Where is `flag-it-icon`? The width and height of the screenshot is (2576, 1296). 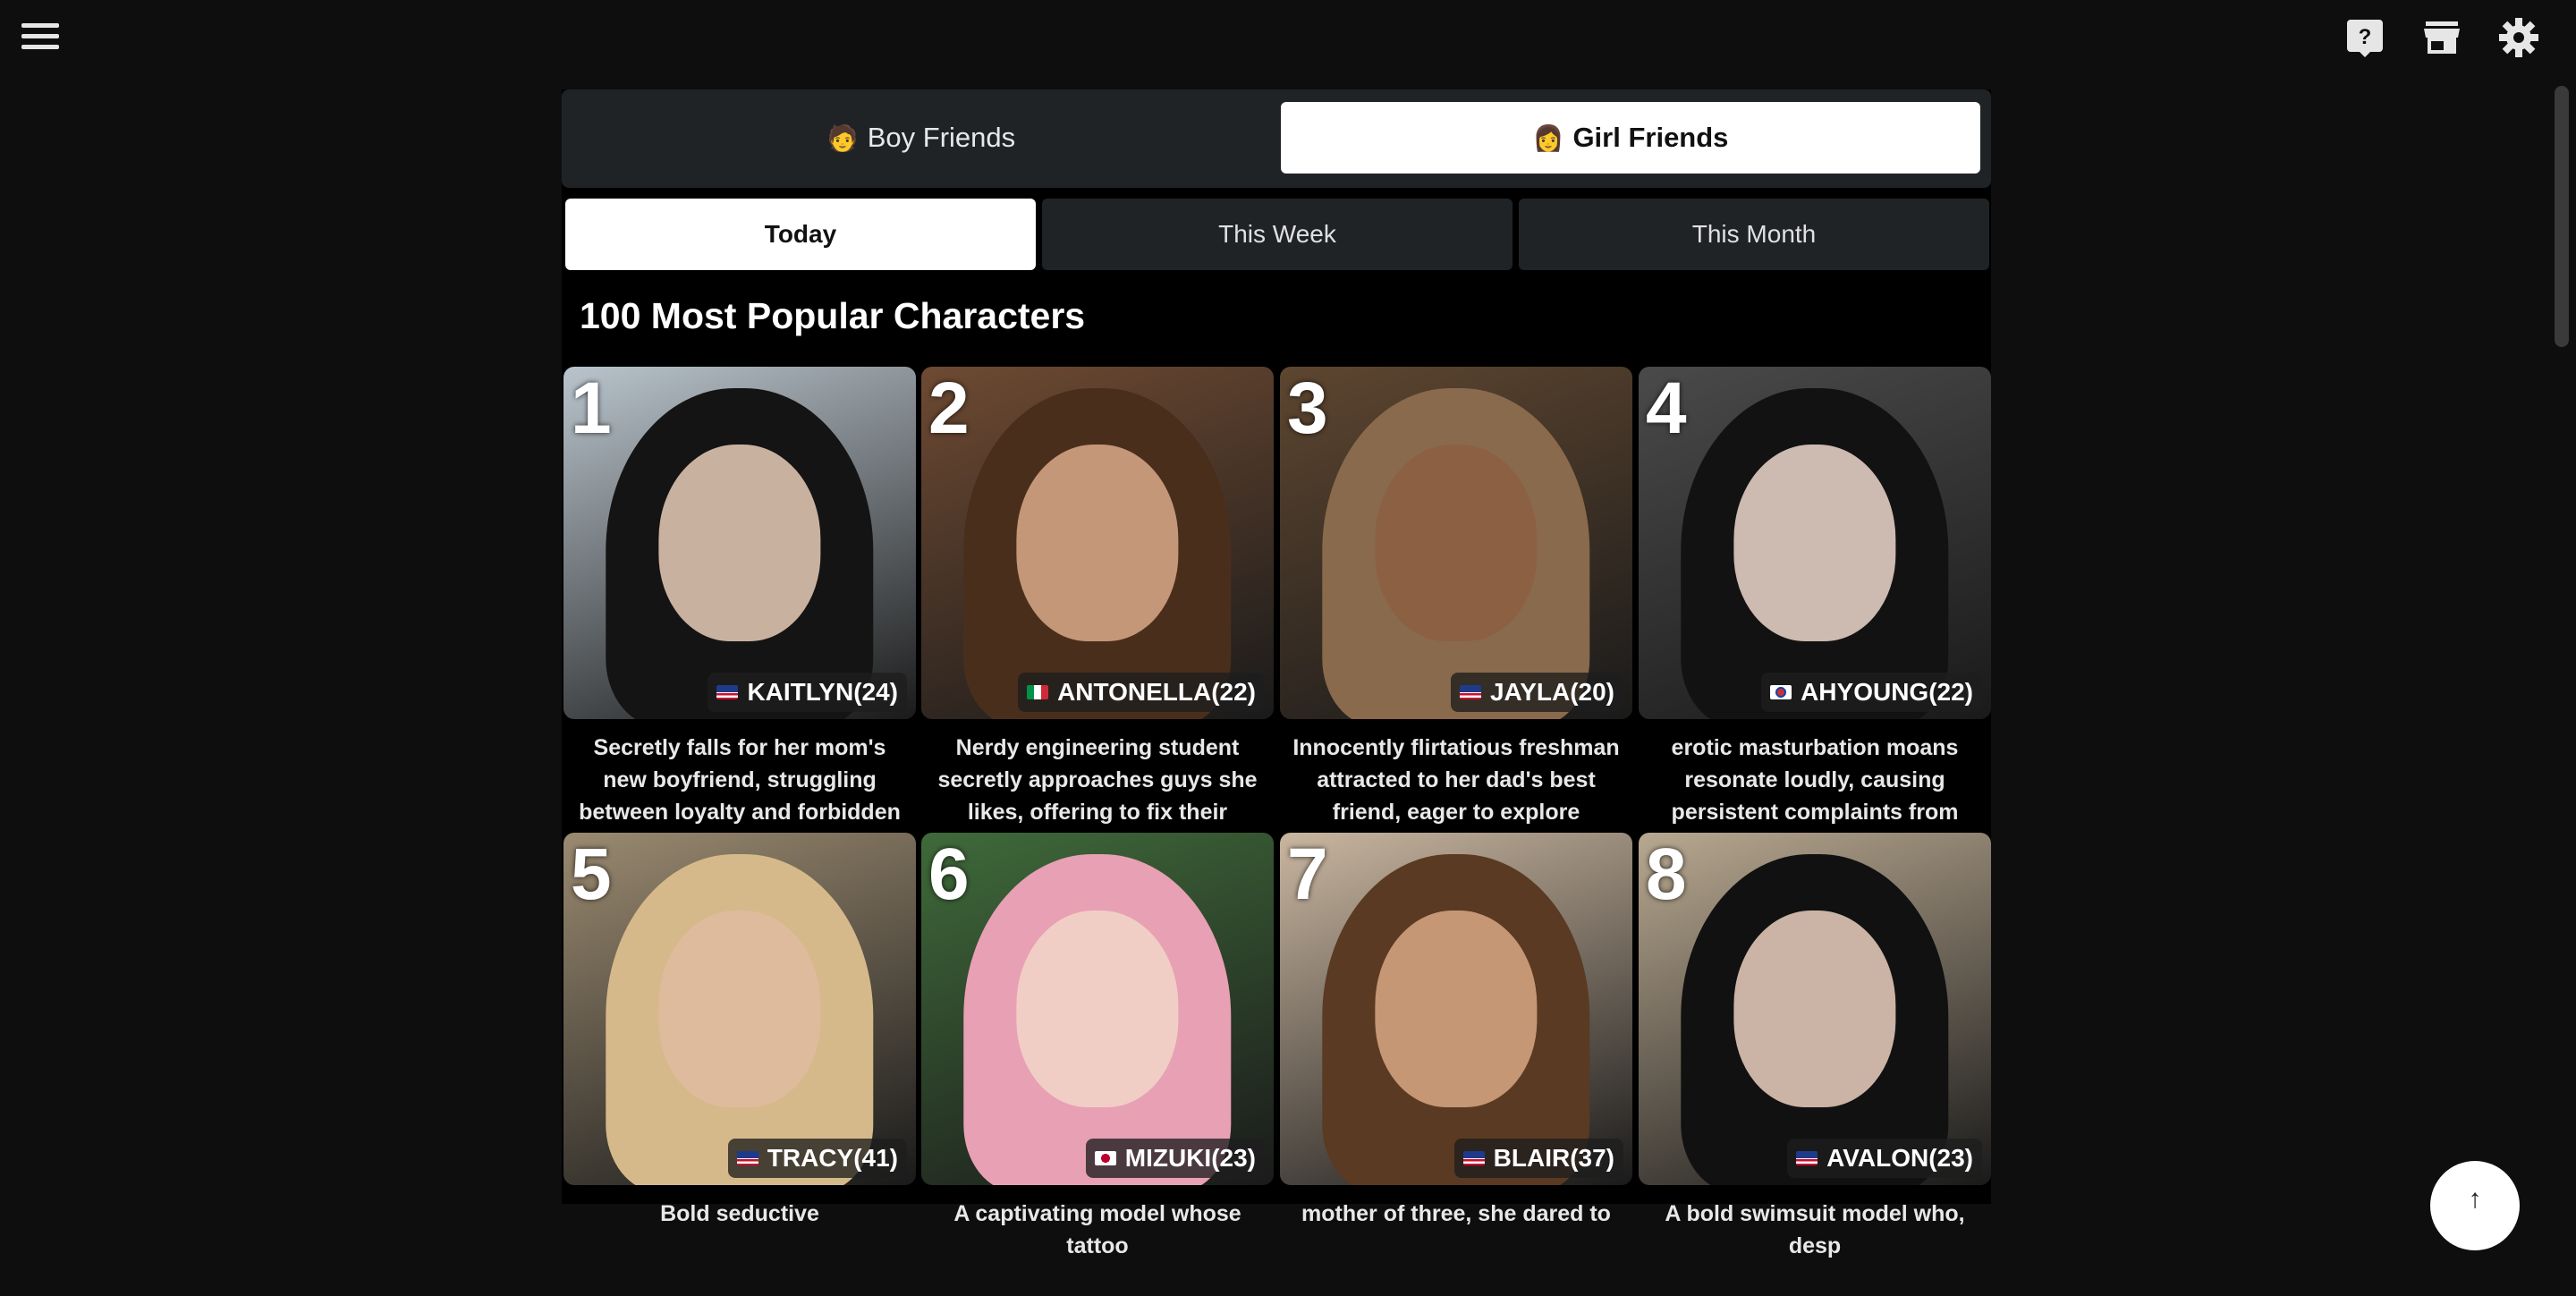
flag-it-icon is located at coordinates (1038, 692).